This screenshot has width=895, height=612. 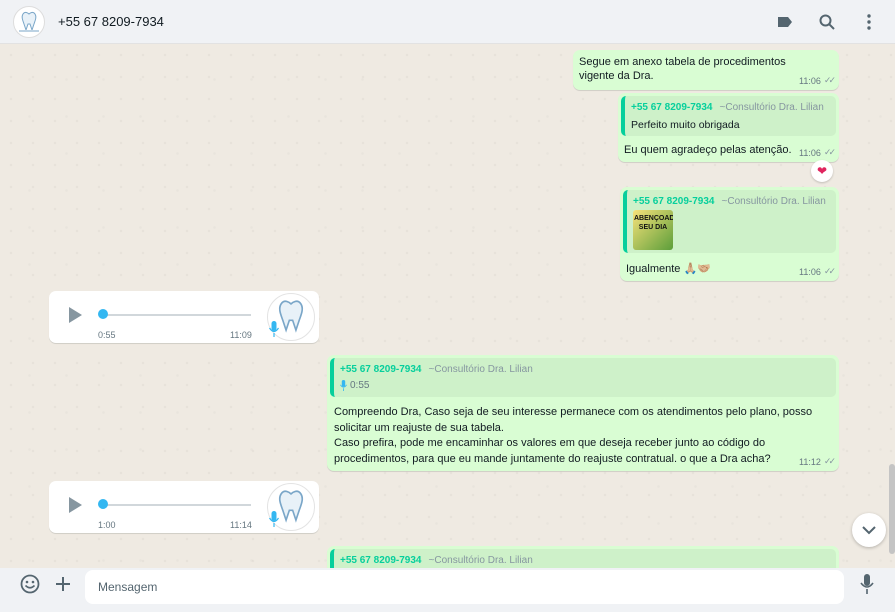 What do you see at coordinates (241, 525) in the screenshot?
I see `message-time: 11:14` at bounding box center [241, 525].